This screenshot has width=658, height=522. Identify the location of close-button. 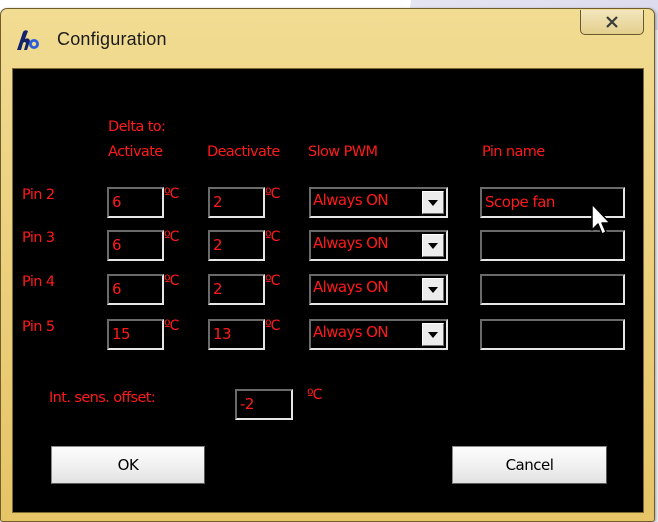
(612, 22).